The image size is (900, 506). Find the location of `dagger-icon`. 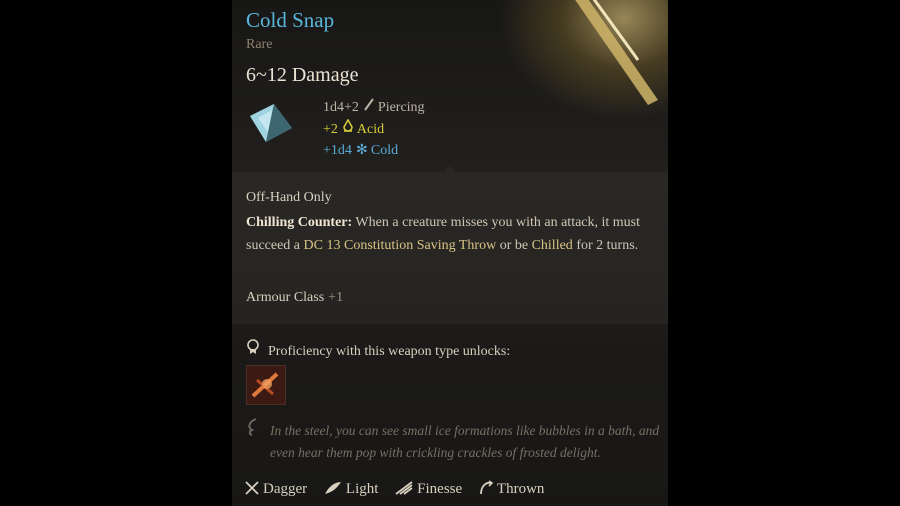

dagger-icon is located at coordinates (252, 488).